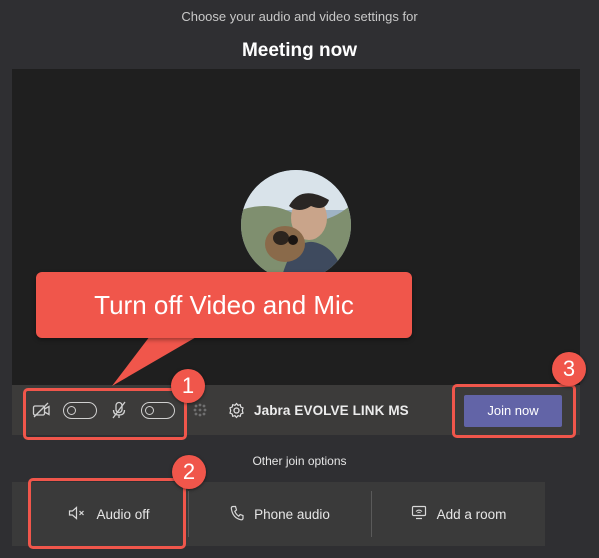 The image size is (599, 558). What do you see at coordinates (299, 461) in the screenshot?
I see `other-join-options-heading: Other join options` at bounding box center [299, 461].